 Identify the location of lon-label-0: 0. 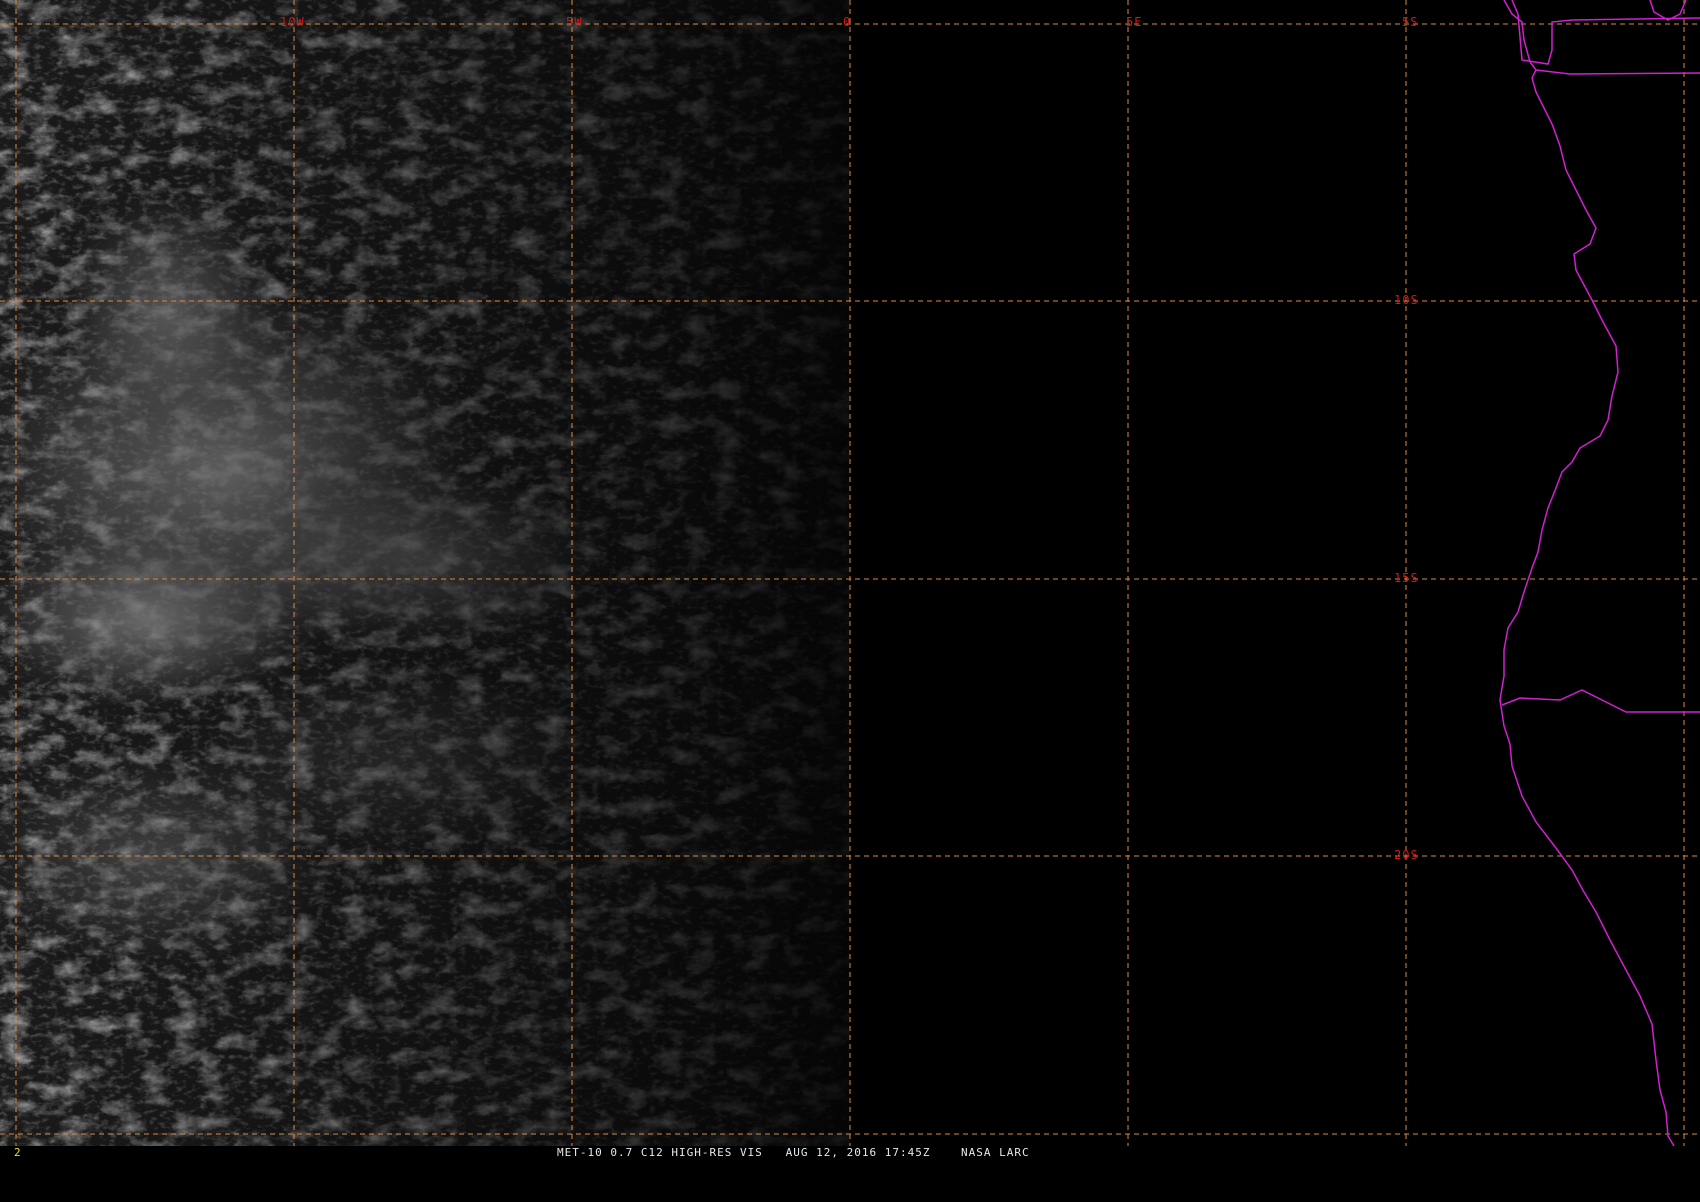
(847, 22).